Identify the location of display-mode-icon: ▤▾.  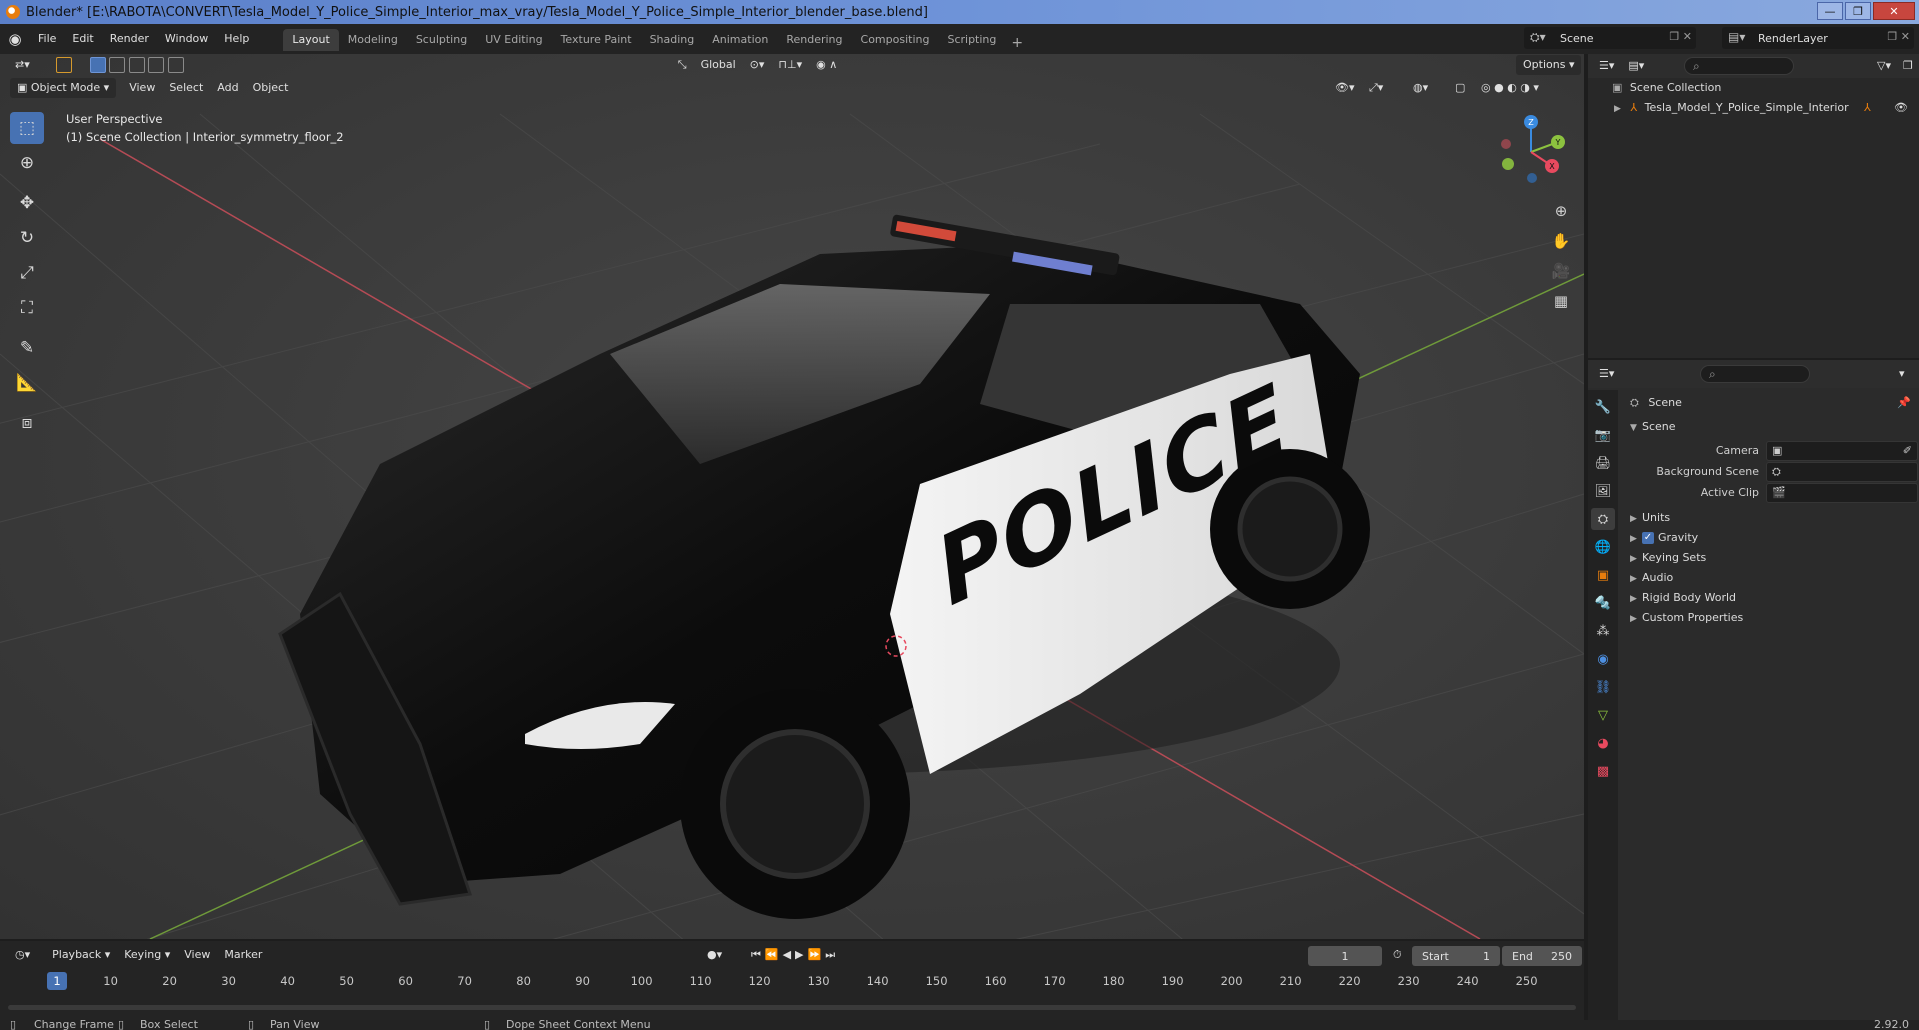
(1636, 66).